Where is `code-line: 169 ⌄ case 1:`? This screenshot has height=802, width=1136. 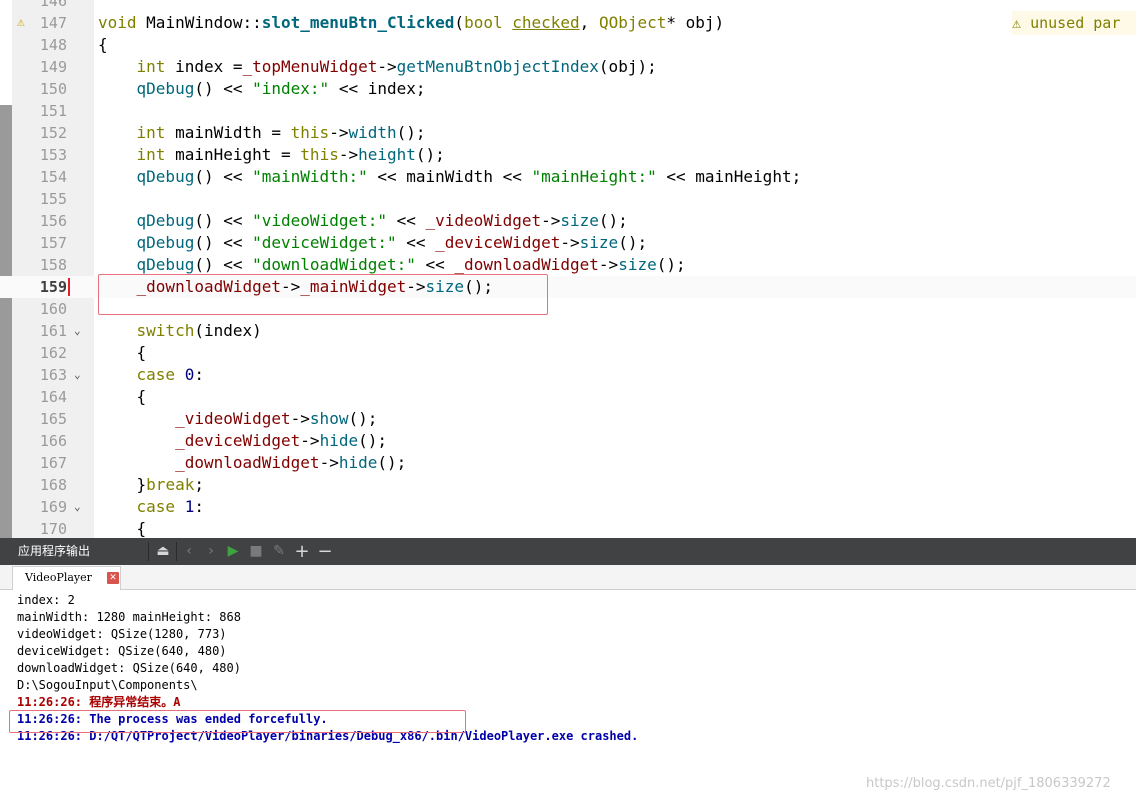 code-line: 169 ⌄ case 1: is located at coordinates (568, 507).